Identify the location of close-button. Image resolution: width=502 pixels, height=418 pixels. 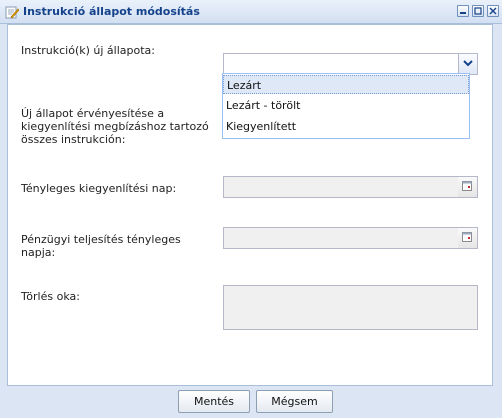
(493, 11).